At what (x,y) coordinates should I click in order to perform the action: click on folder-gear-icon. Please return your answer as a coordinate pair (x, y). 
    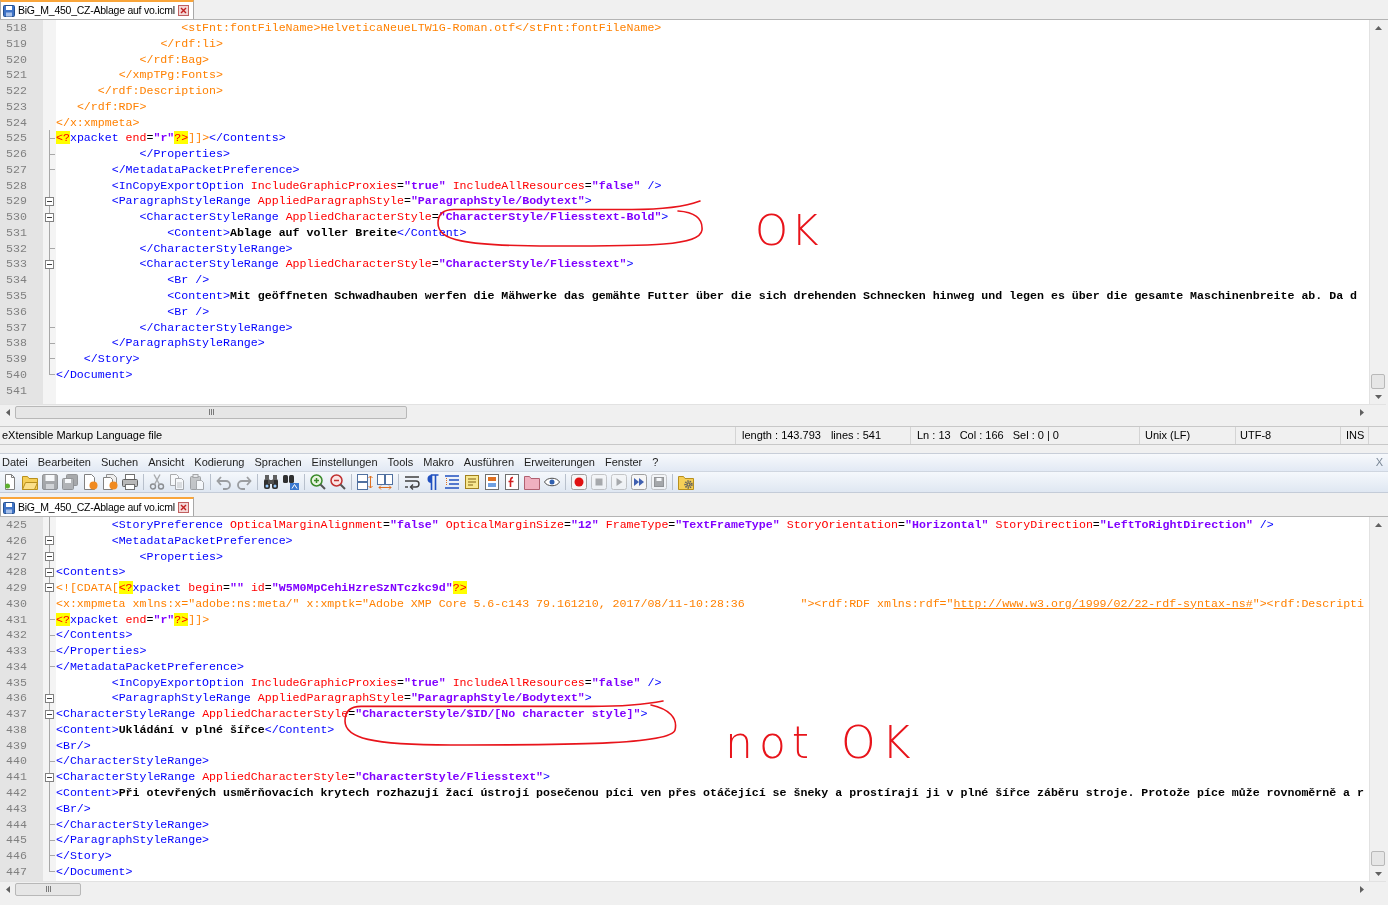
    Looking at the image, I should click on (686, 482).